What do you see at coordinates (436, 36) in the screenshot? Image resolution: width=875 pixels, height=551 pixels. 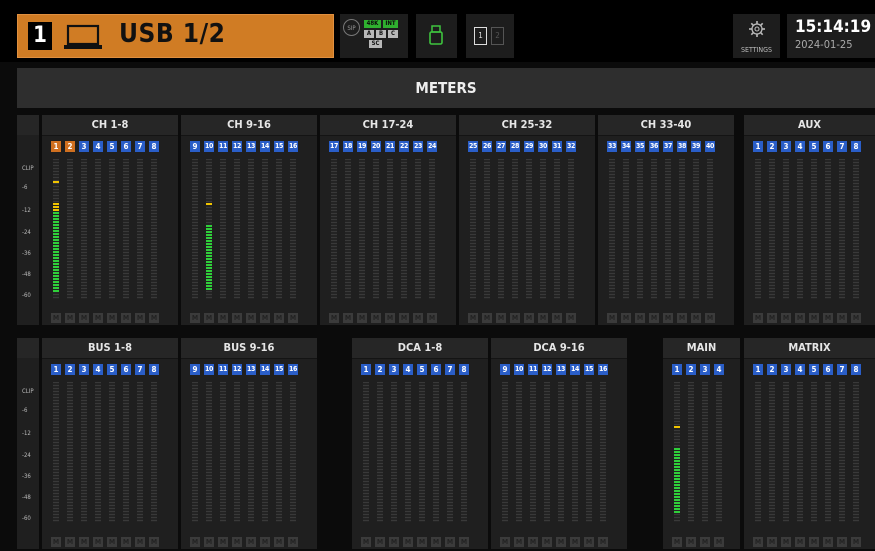 I see `usb-button` at bounding box center [436, 36].